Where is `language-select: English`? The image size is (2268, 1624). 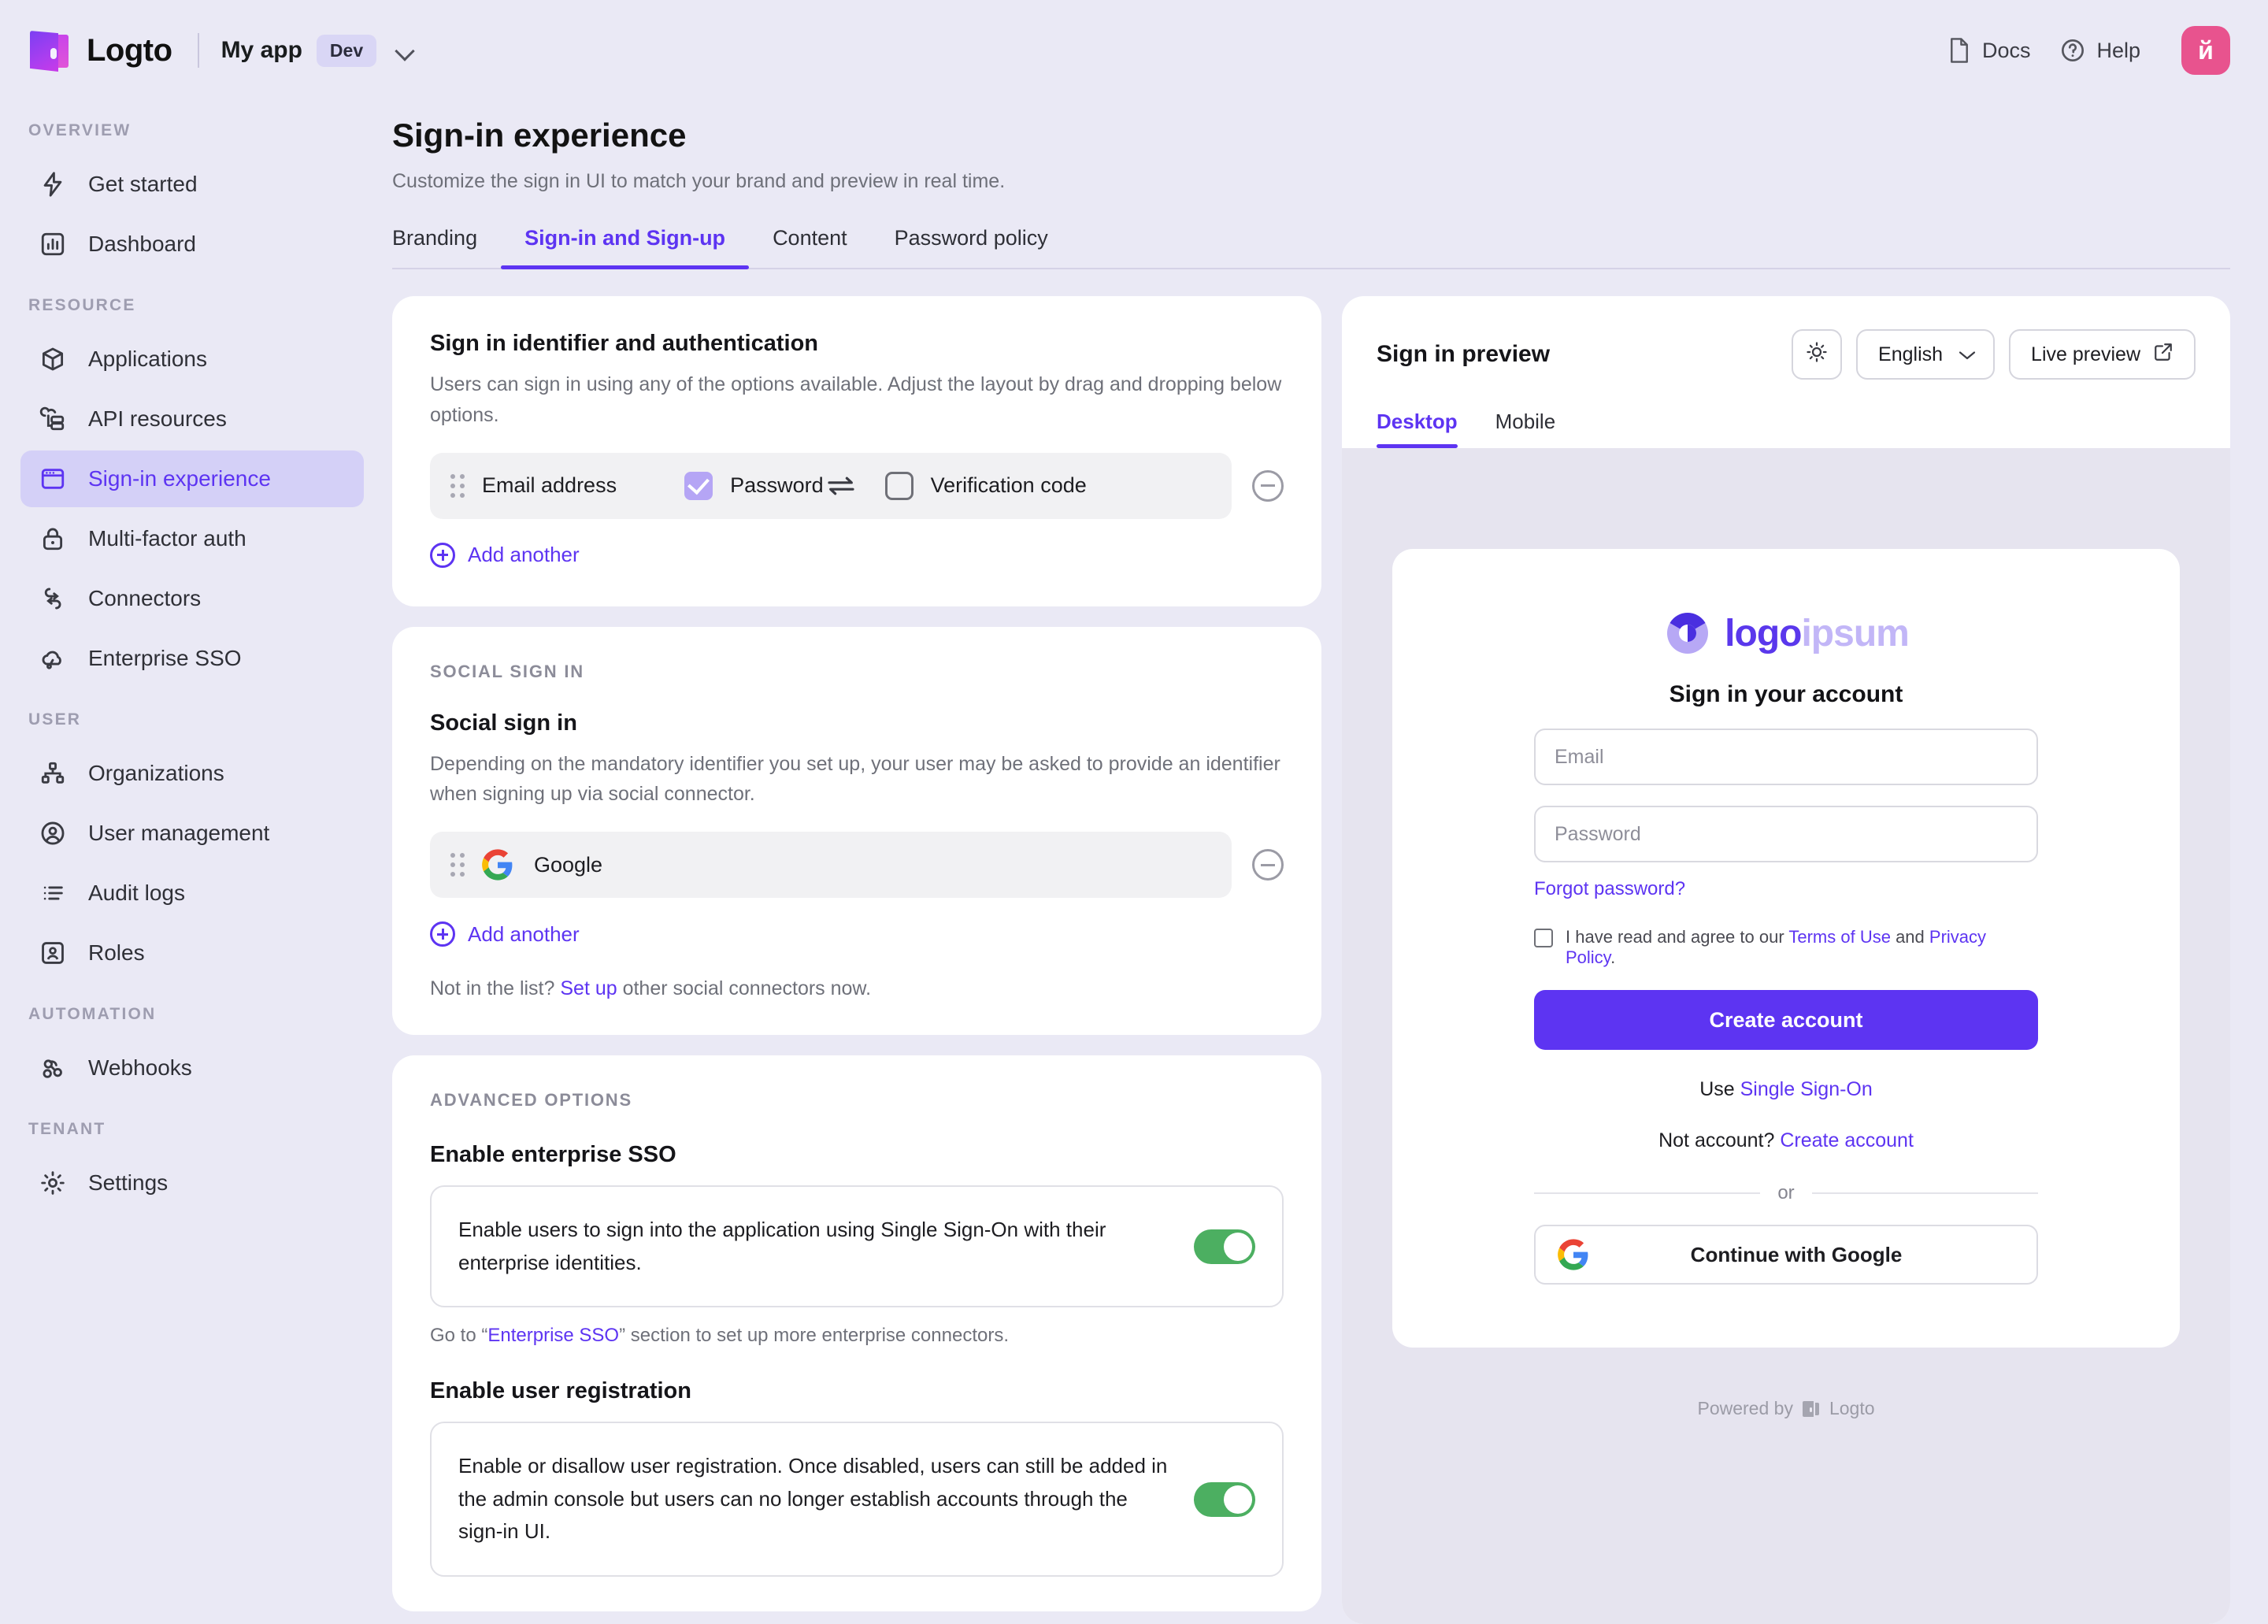
language-select: English is located at coordinates (1926, 354).